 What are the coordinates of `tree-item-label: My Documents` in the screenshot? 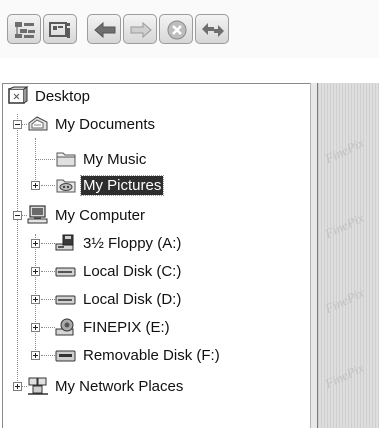 It's located at (105, 124).